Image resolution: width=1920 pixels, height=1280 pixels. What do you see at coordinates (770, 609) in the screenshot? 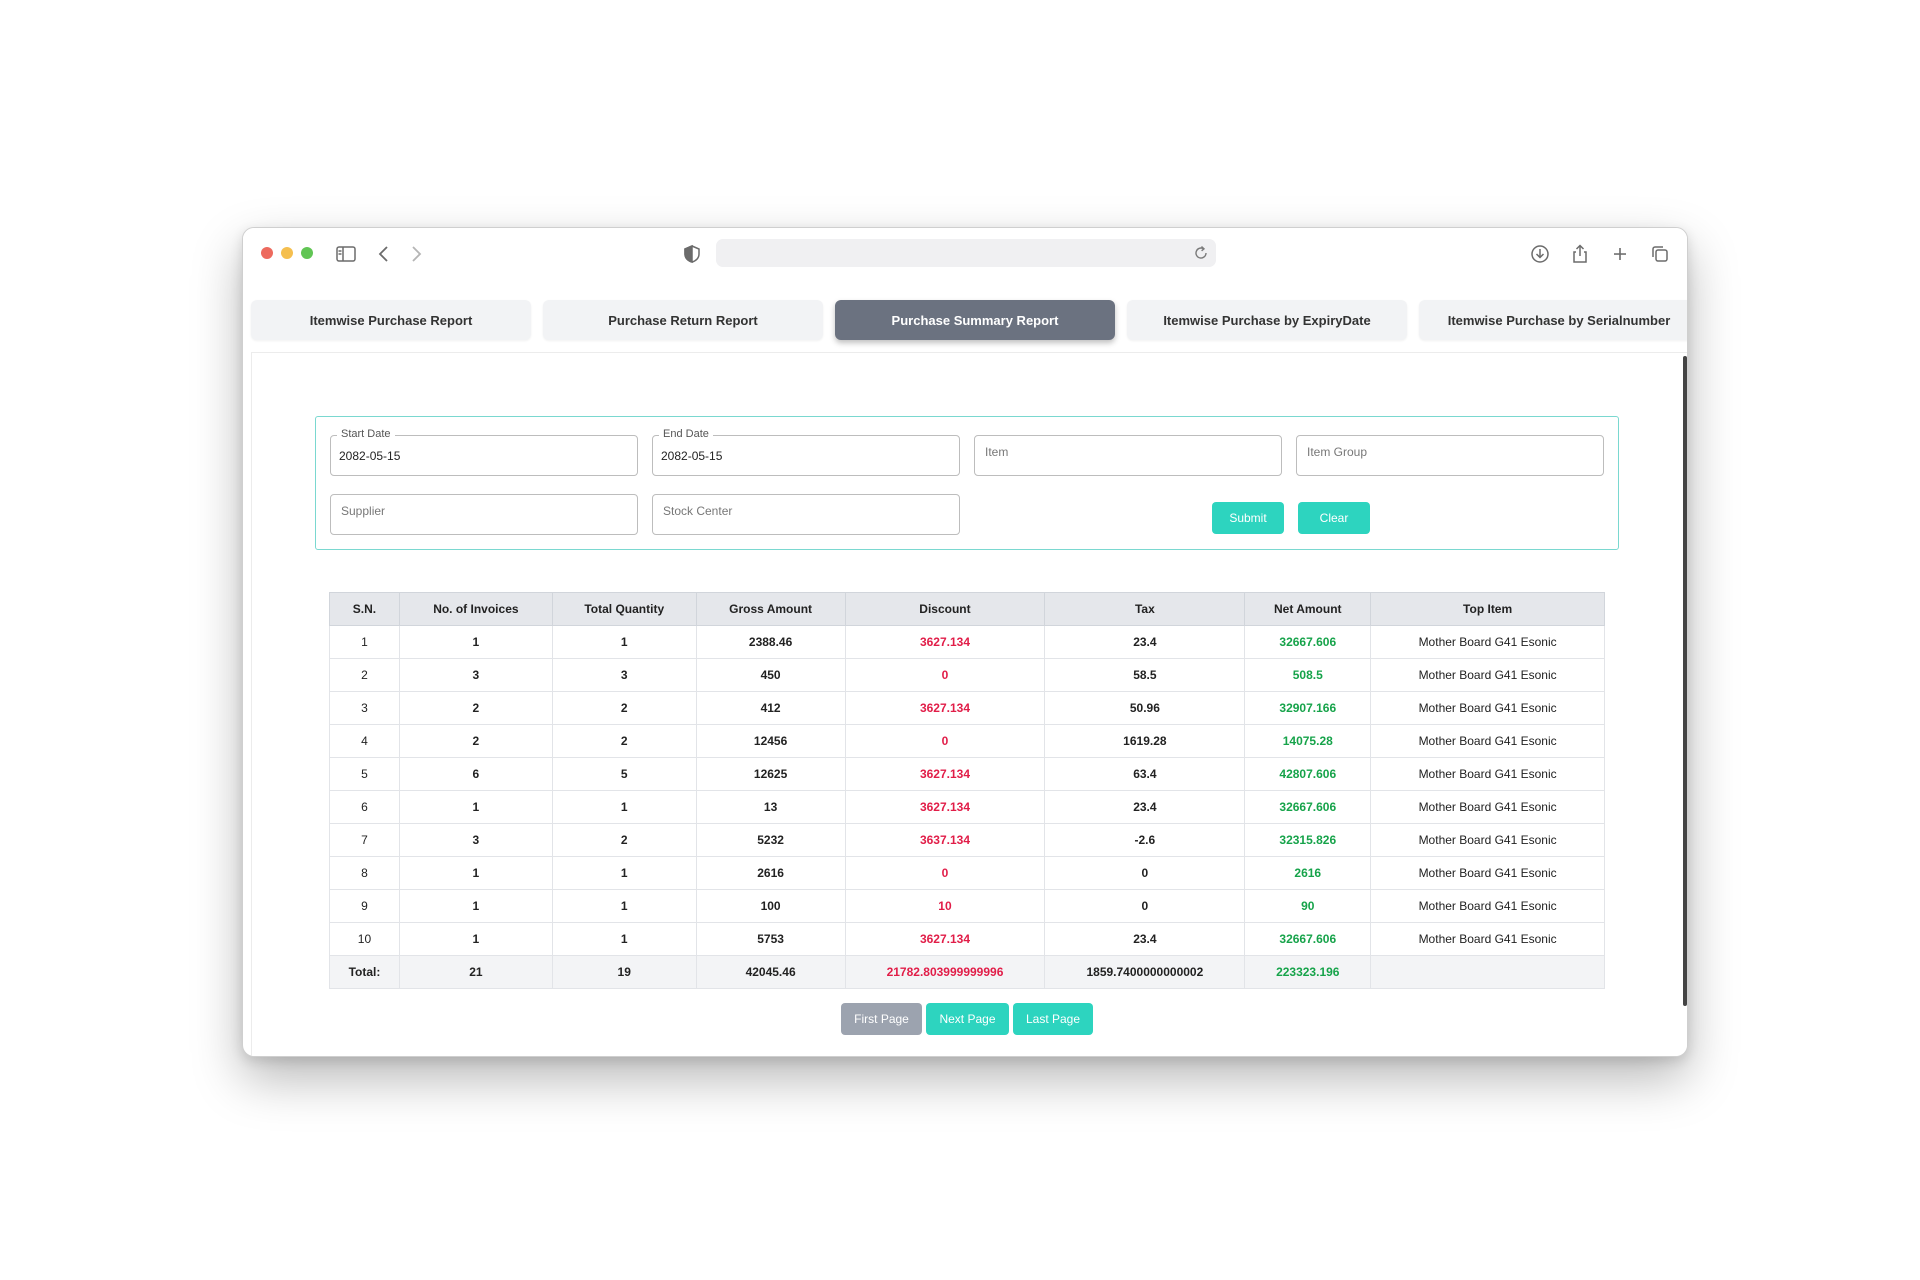
I see `column-header: Gross Amount` at bounding box center [770, 609].